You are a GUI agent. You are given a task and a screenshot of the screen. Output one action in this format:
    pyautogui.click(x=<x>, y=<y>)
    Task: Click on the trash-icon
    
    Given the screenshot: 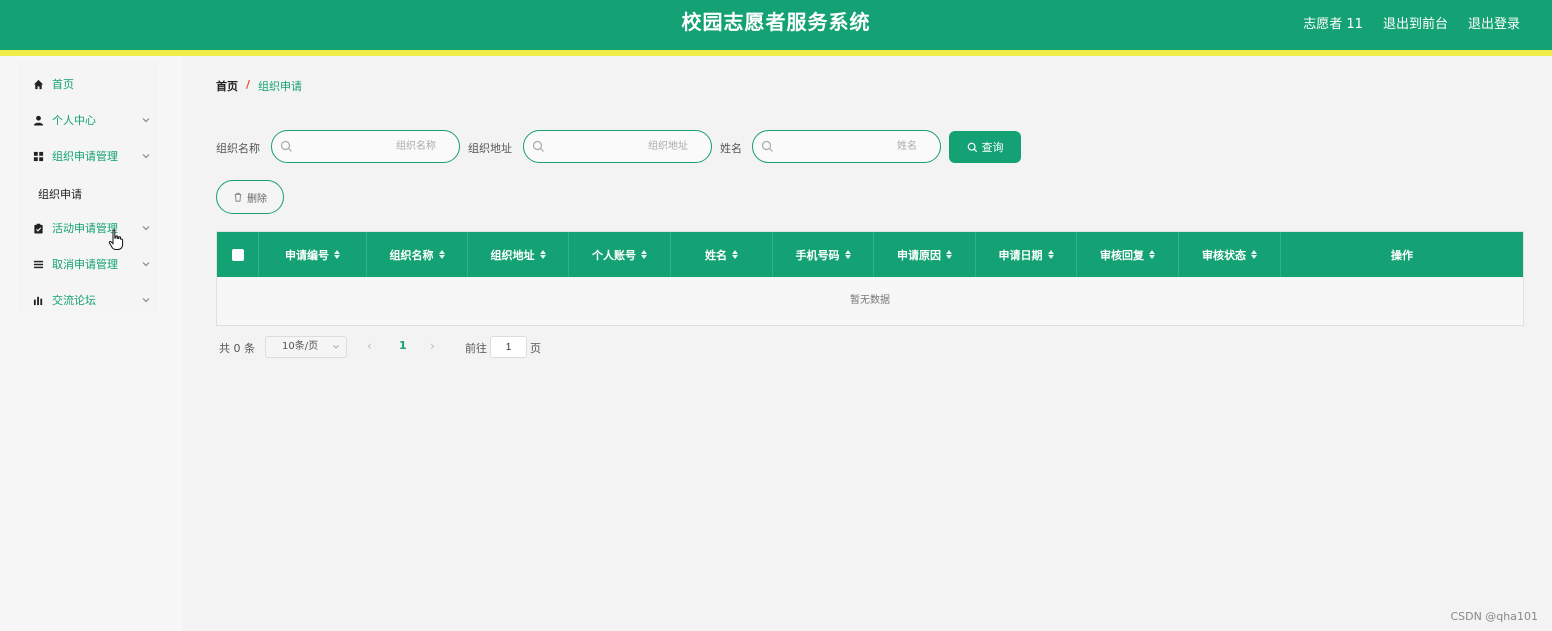 What is the action you would take?
    pyautogui.click(x=238, y=197)
    